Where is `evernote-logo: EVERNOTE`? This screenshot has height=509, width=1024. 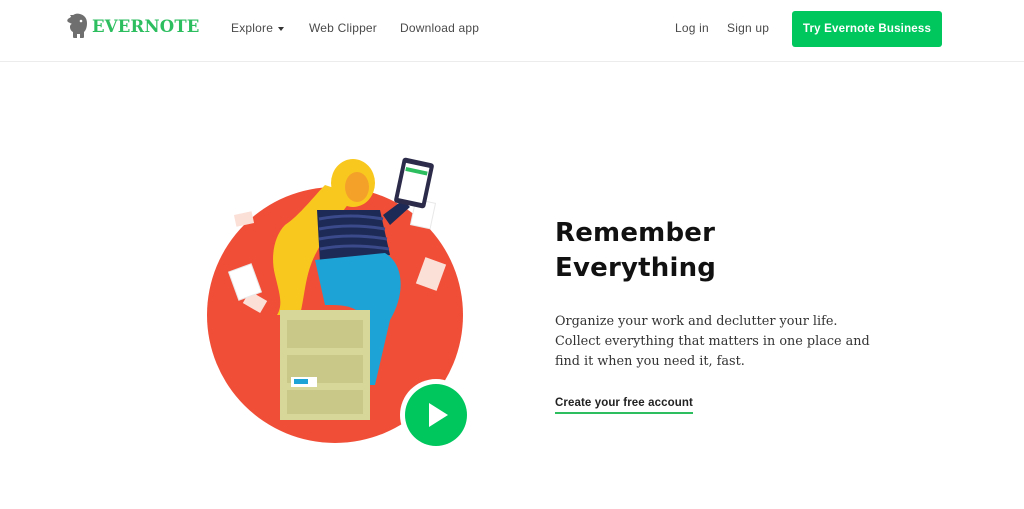
evernote-logo: EVERNOTE is located at coordinates (133, 26).